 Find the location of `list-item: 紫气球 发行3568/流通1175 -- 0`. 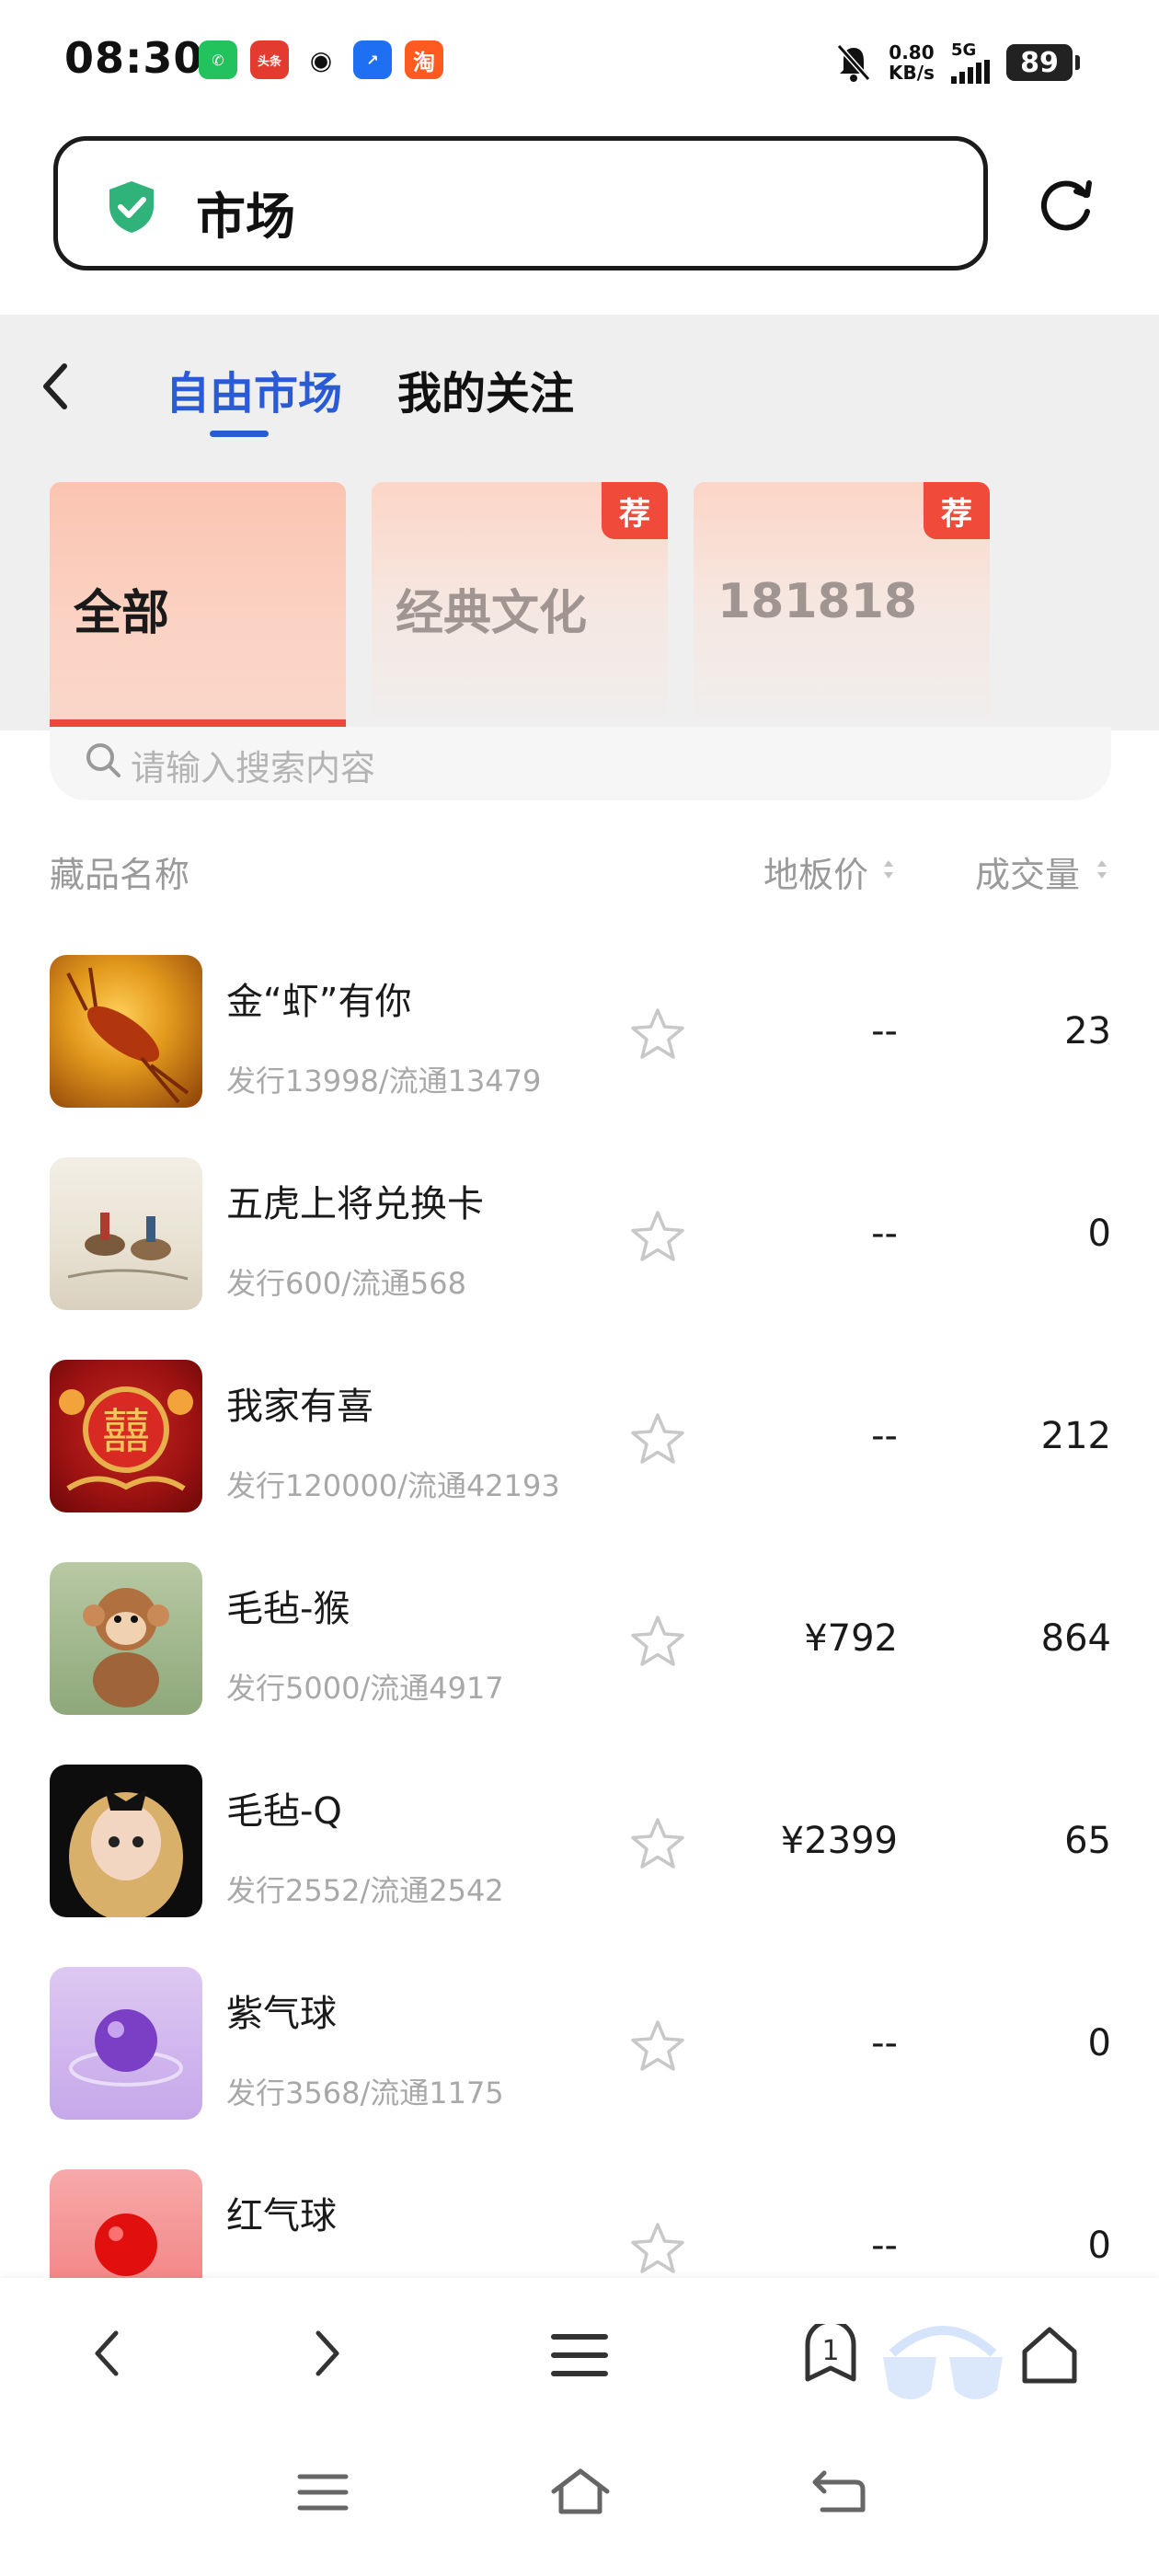

list-item: 紫气球 发行3568/流通1175 -- 0 is located at coordinates (579, 2068).